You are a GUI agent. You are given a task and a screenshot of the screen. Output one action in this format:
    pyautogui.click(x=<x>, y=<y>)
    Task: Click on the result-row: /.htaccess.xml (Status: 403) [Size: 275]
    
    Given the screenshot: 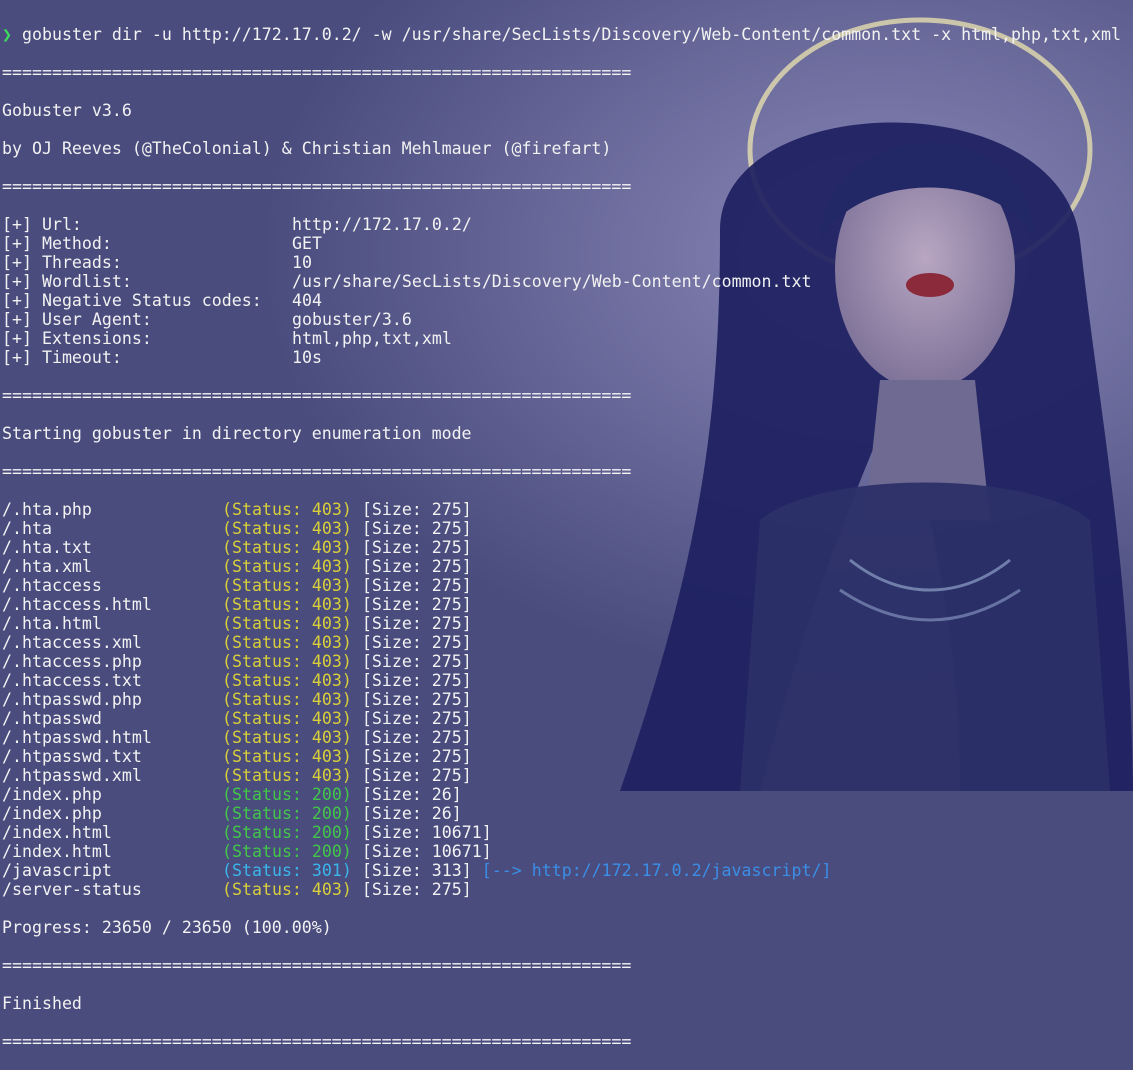 What is the action you would take?
    pyautogui.click(x=561, y=642)
    